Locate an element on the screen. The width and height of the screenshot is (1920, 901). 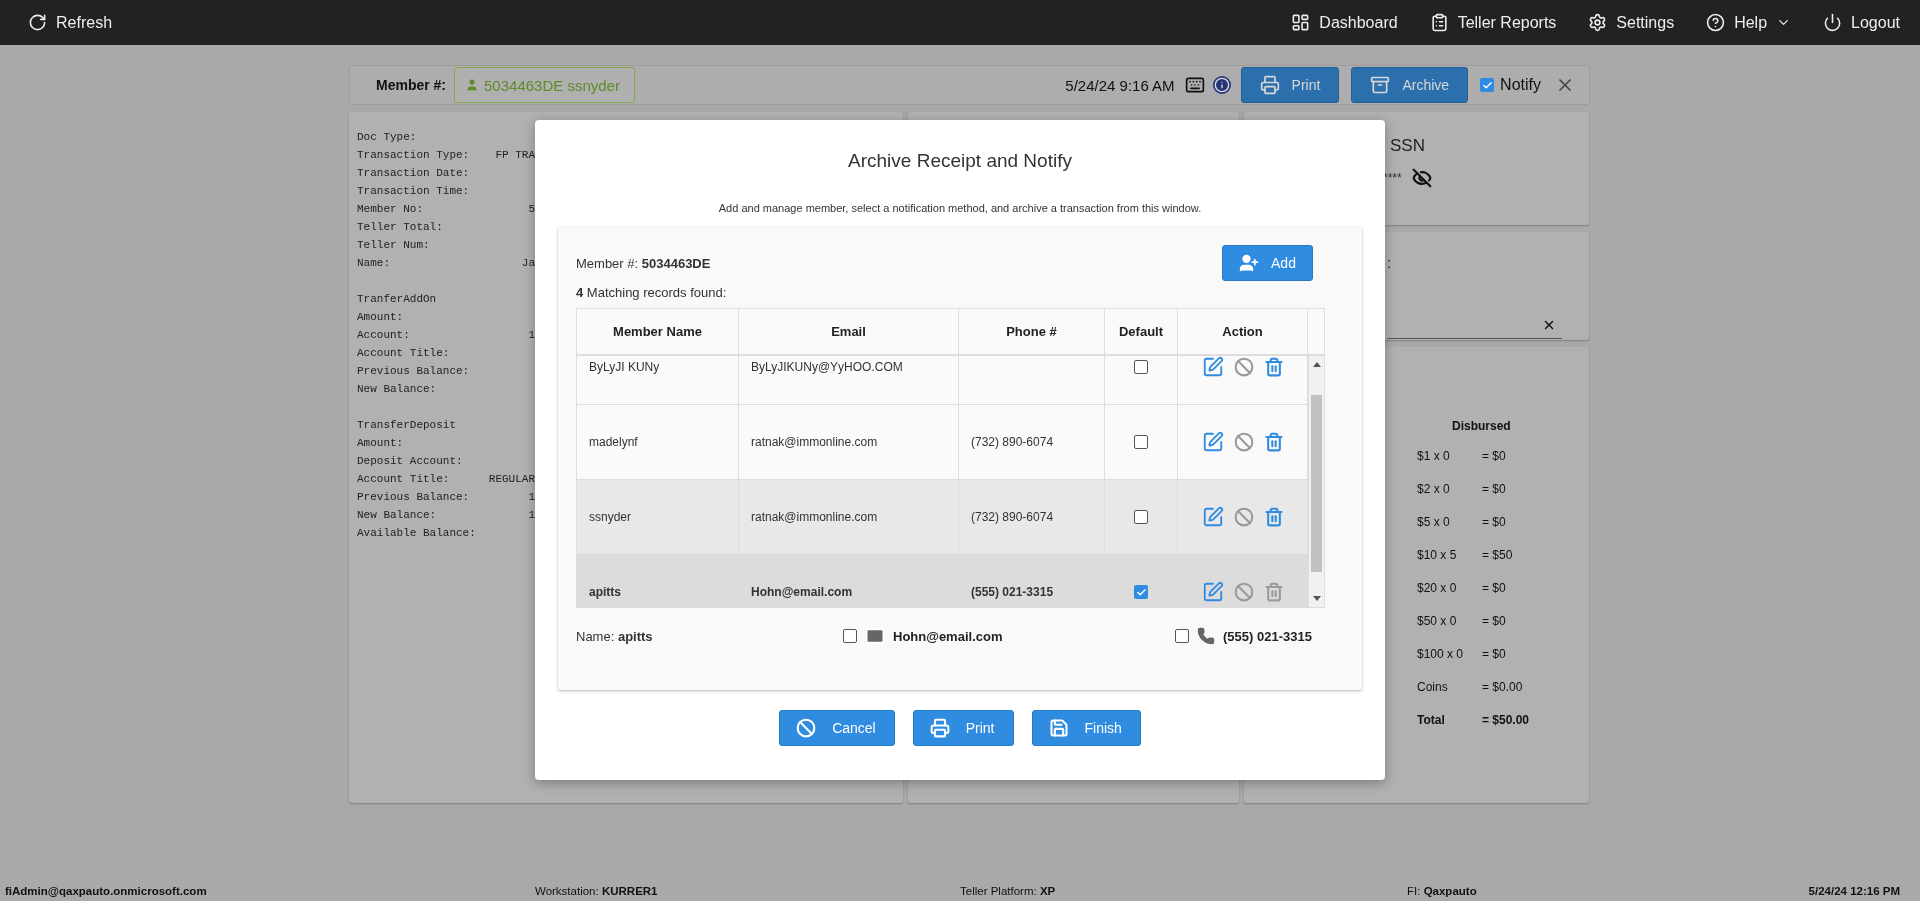
notify-label: Notify is located at coordinates (1520, 85).